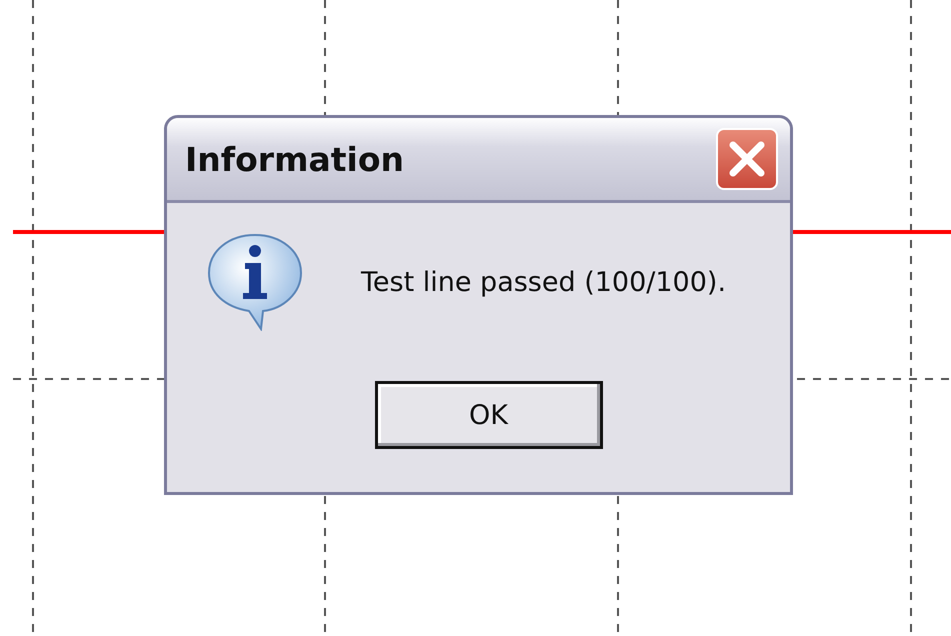 The width and height of the screenshot is (951, 636). What do you see at coordinates (255, 282) in the screenshot?
I see `info-icon` at bounding box center [255, 282].